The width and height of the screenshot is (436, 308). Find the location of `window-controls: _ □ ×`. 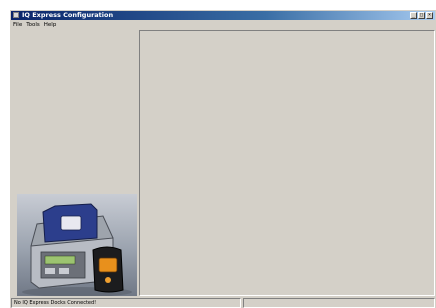

window-controls: _ □ × is located at coordinates (421, 15).